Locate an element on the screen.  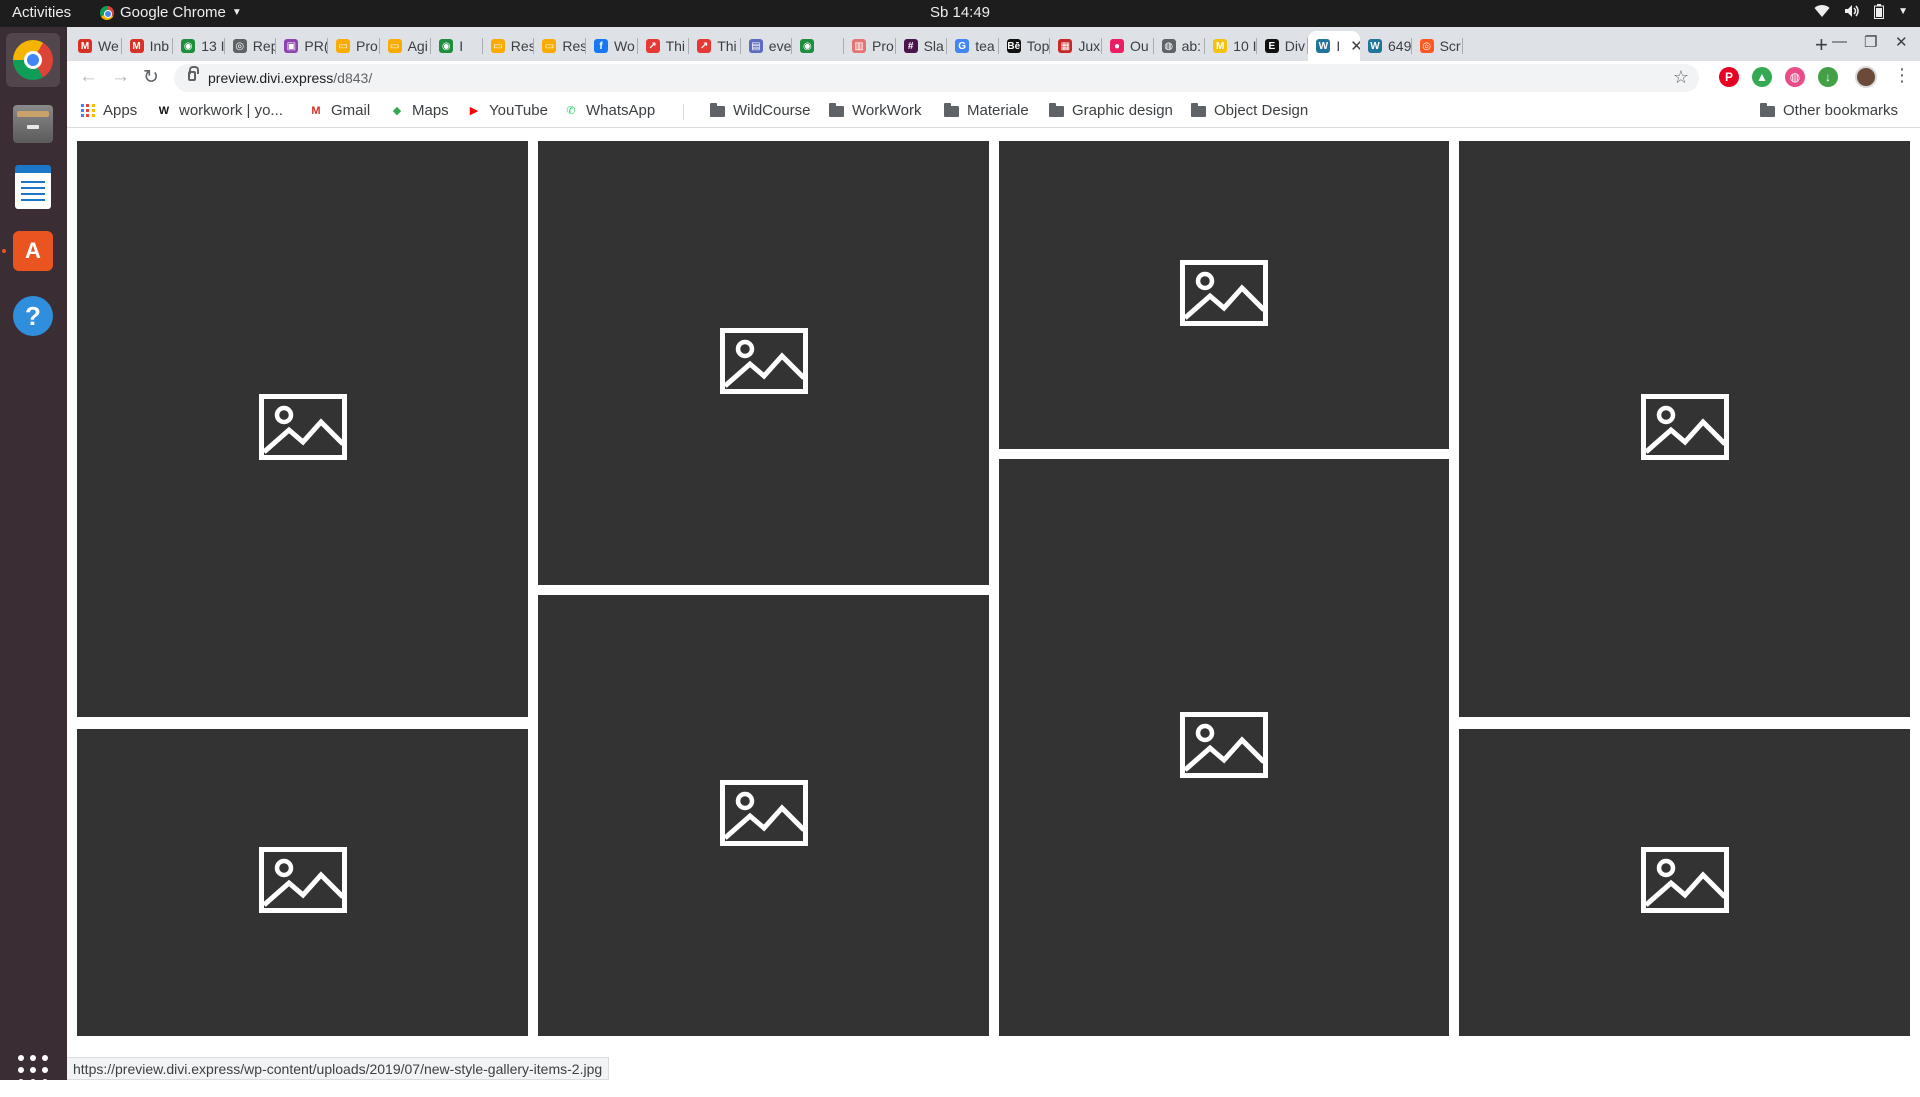
clock: Sb 14:49 is located at coordinates (960, 12).